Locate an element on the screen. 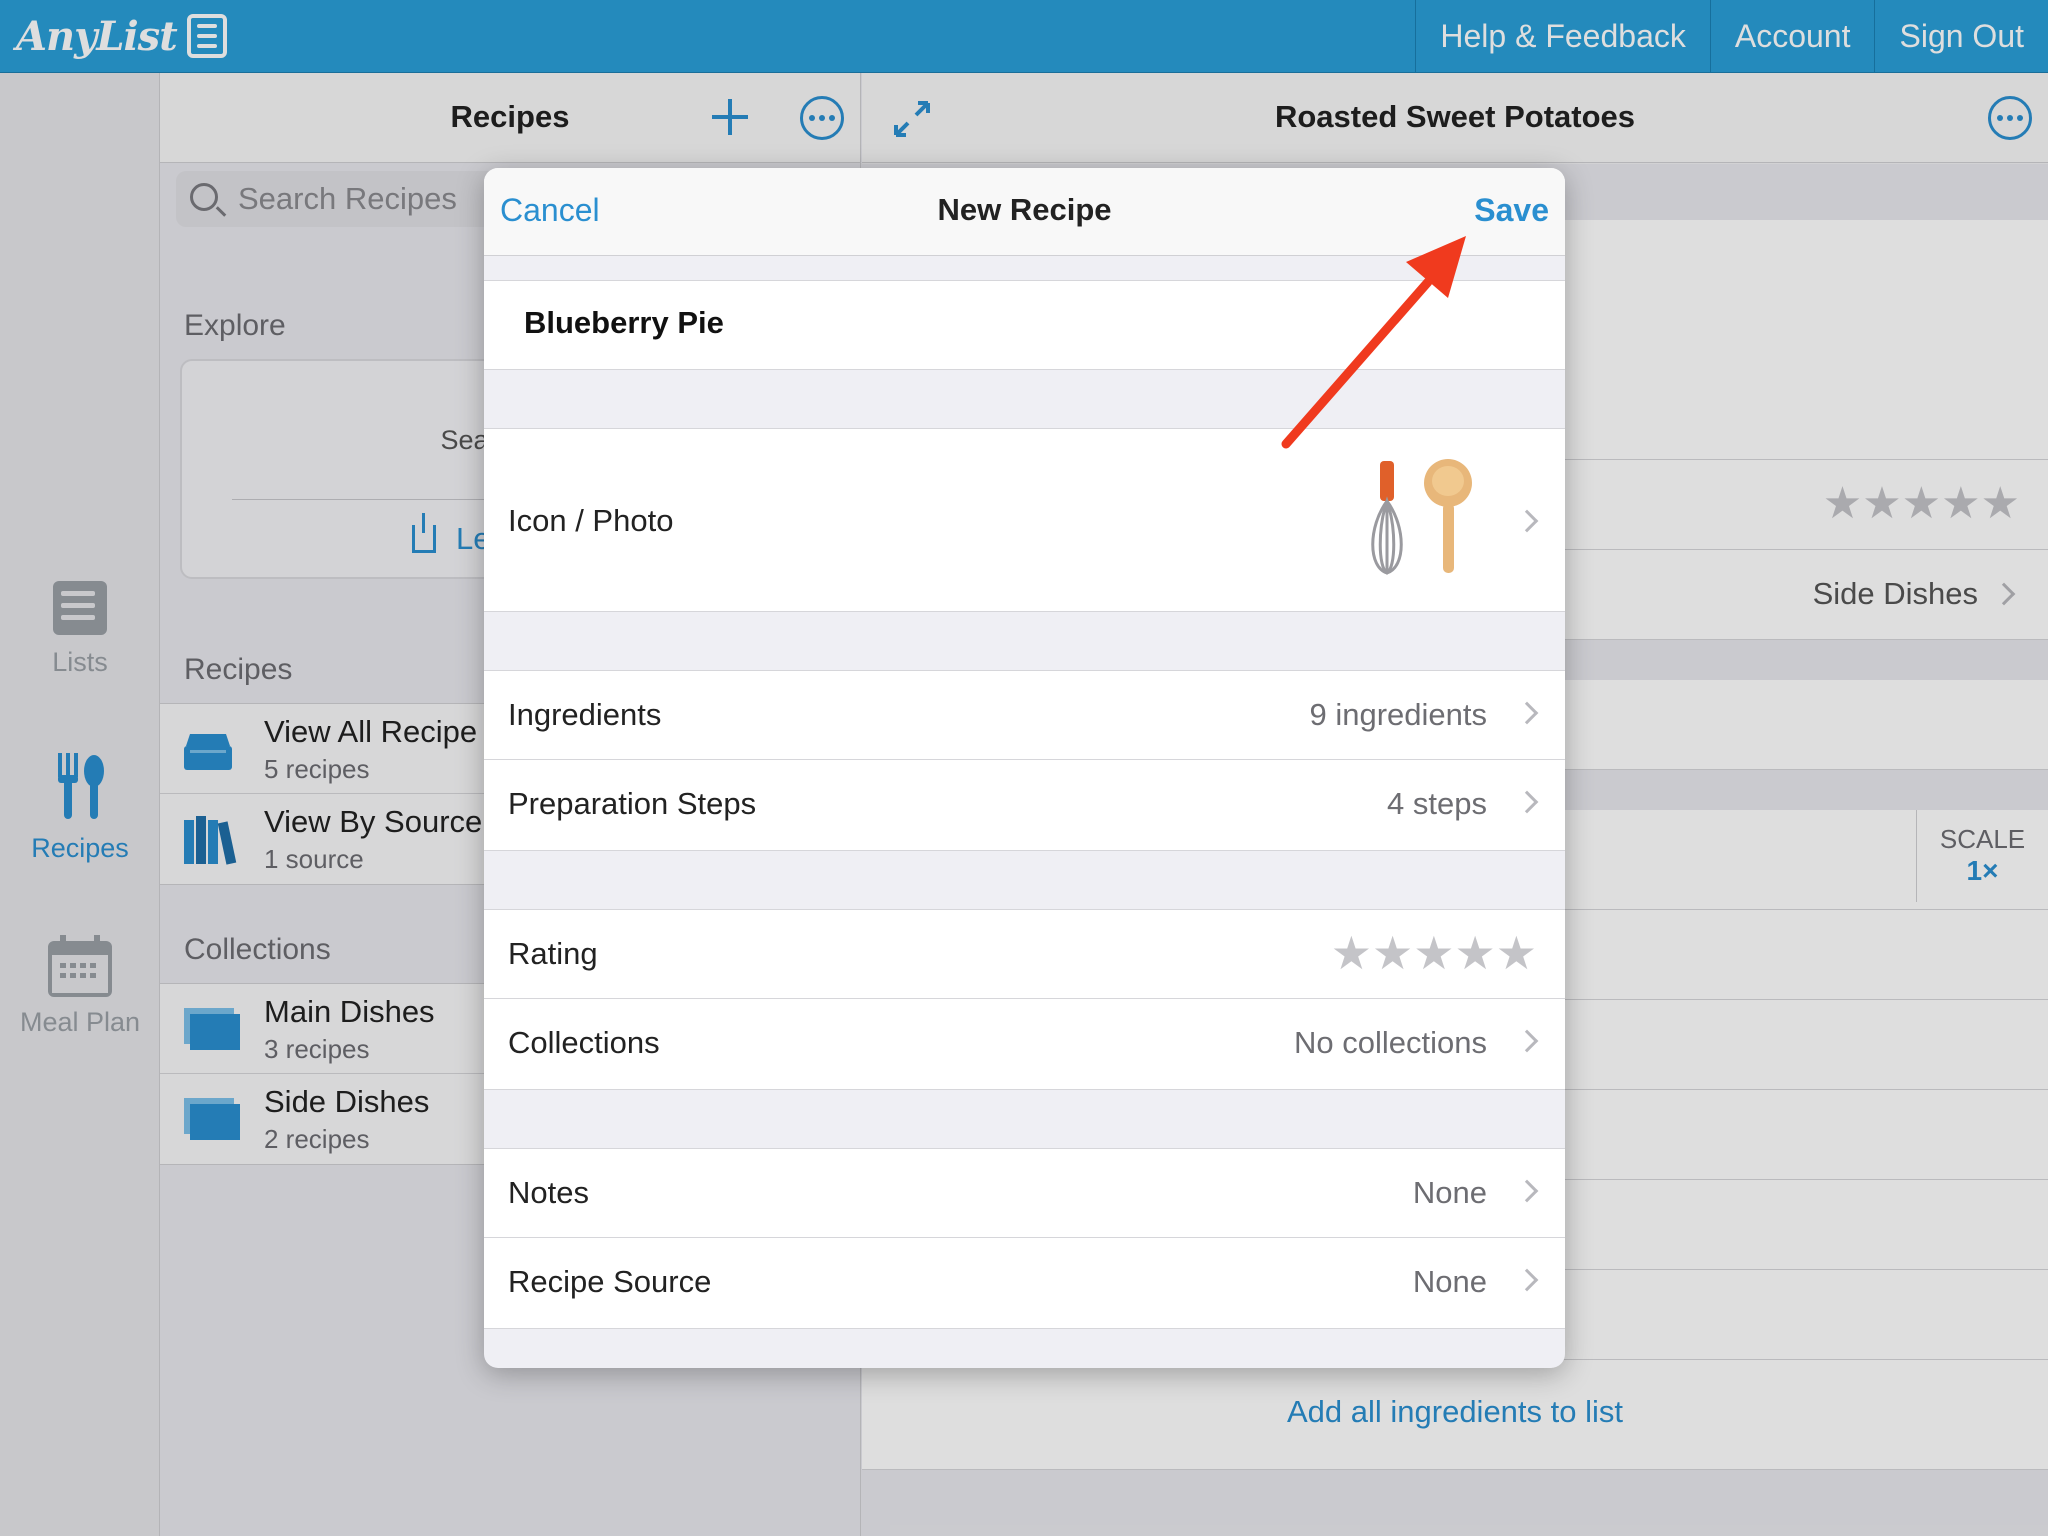 This screenshot has width=2048, height=1536. recipe-name-field: Blueberry Pie is located at coordinates (1024, 325).